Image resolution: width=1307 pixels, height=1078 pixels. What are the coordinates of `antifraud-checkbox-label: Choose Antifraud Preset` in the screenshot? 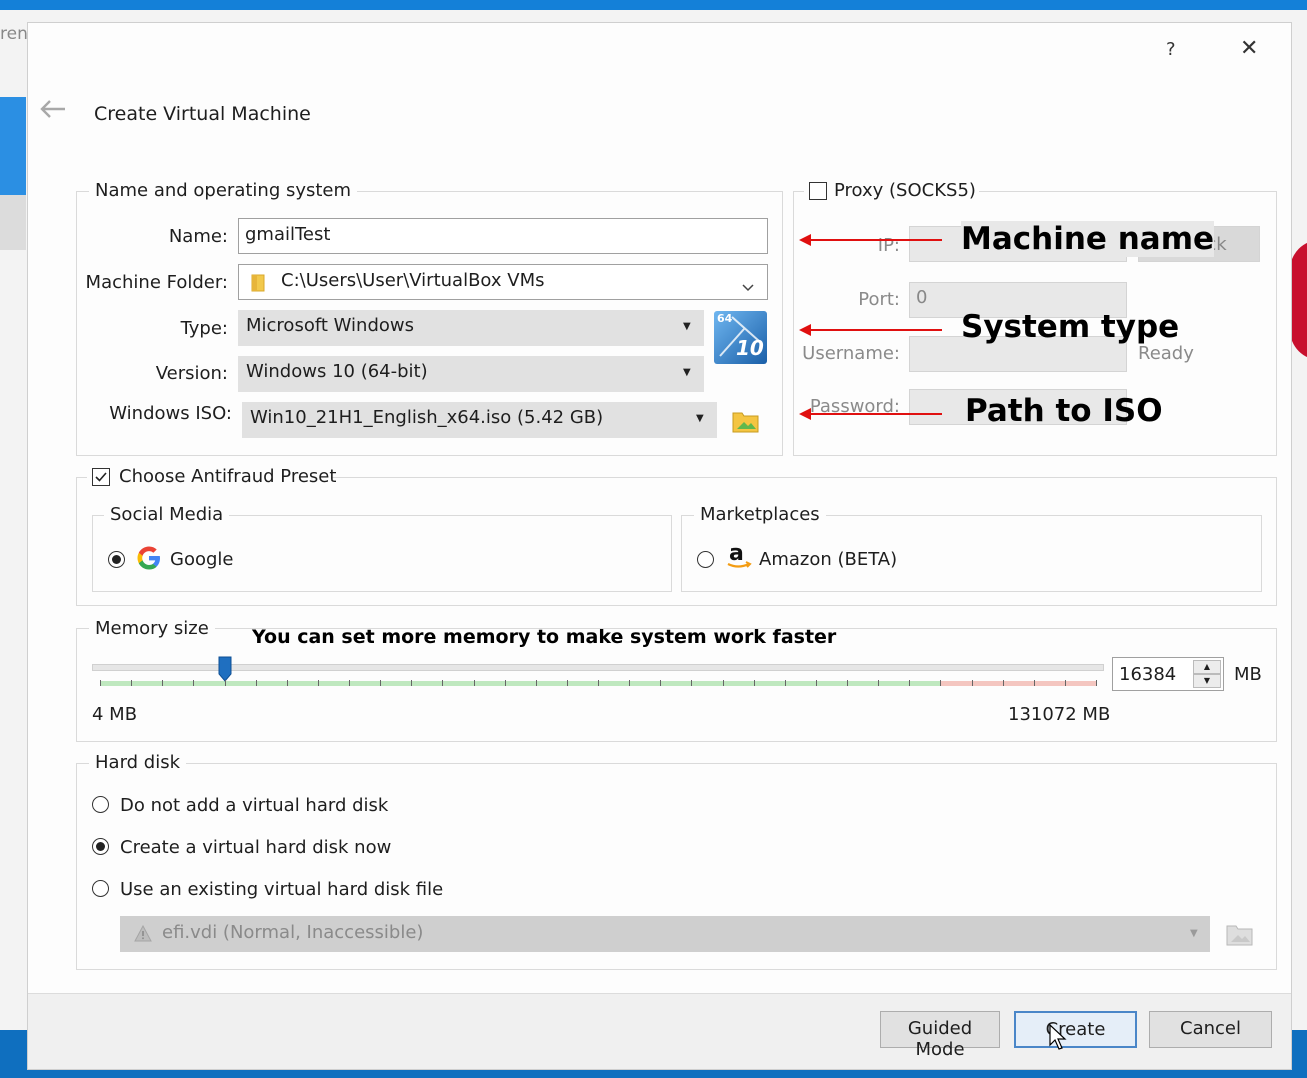 It's located at (228, 476).